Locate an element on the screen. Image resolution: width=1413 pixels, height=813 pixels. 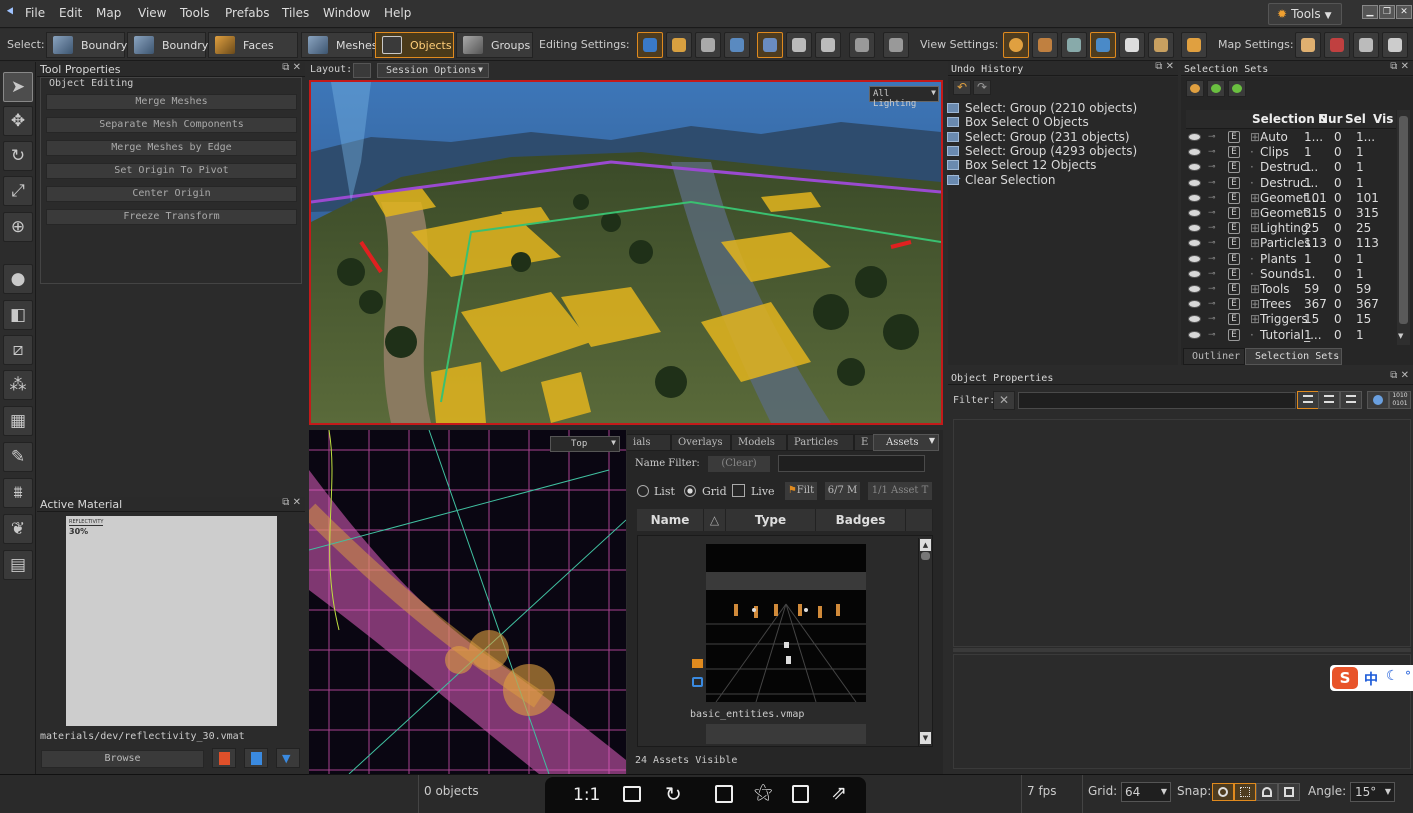
column-type-header: Type is located at coordinates (771, 520).